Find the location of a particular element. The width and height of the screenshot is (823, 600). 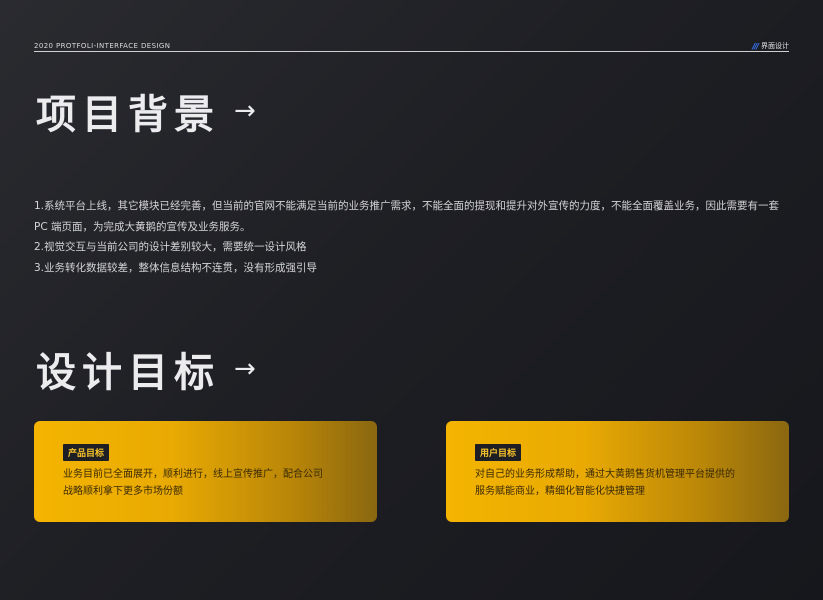

goals-title-text: 设计目标 is located at coordinates (128, 373).